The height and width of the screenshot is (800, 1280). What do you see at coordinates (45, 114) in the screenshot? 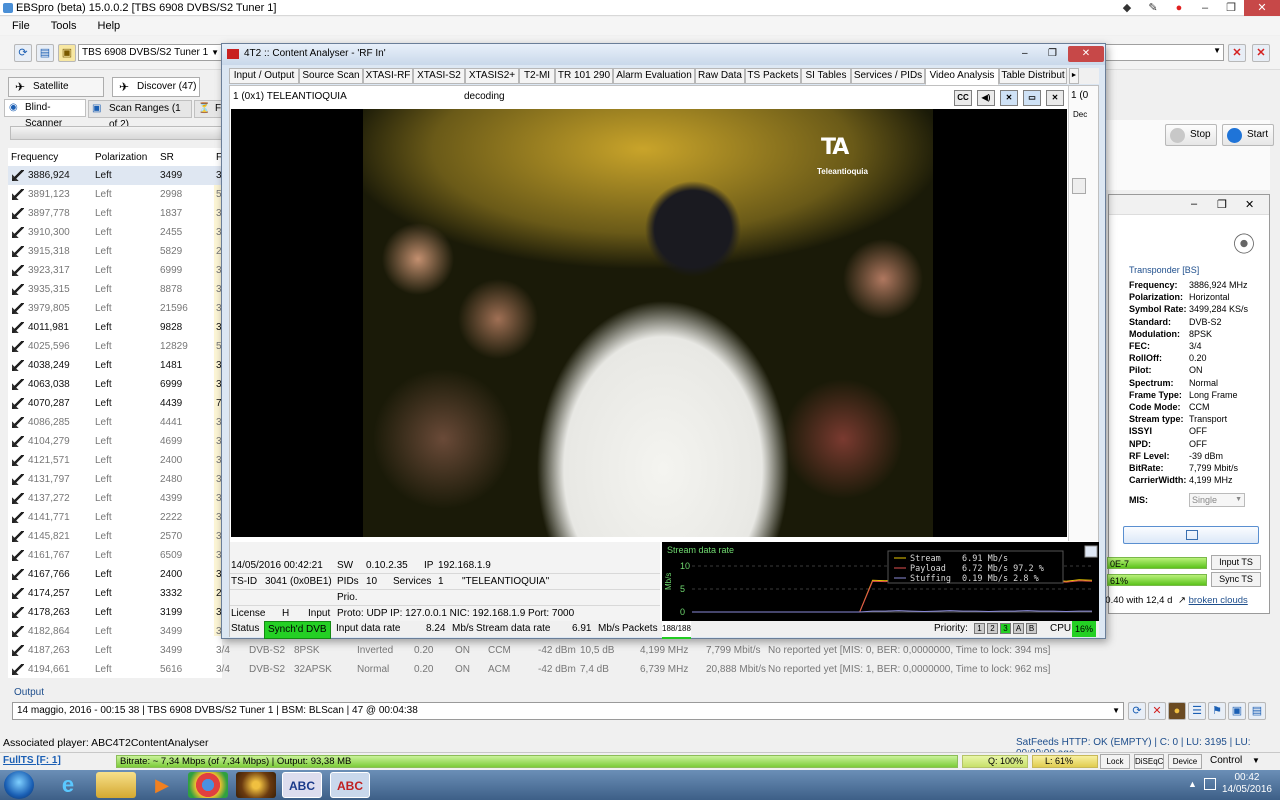
I see `subtab-blind-scanner: ◉ Blind-Scanner` at bounding box center [45, 114].